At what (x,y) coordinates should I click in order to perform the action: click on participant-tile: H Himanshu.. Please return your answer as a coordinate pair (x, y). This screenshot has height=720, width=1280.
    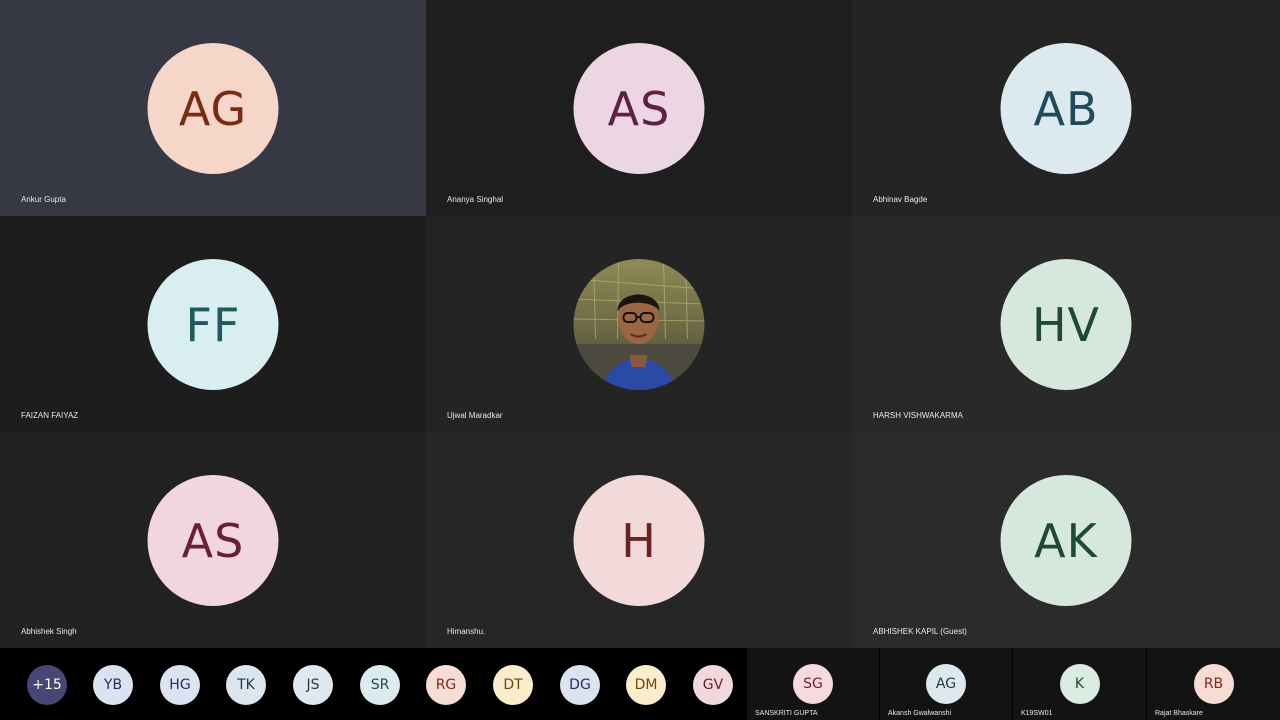
    Looking at the image, I should click on (639, 540).